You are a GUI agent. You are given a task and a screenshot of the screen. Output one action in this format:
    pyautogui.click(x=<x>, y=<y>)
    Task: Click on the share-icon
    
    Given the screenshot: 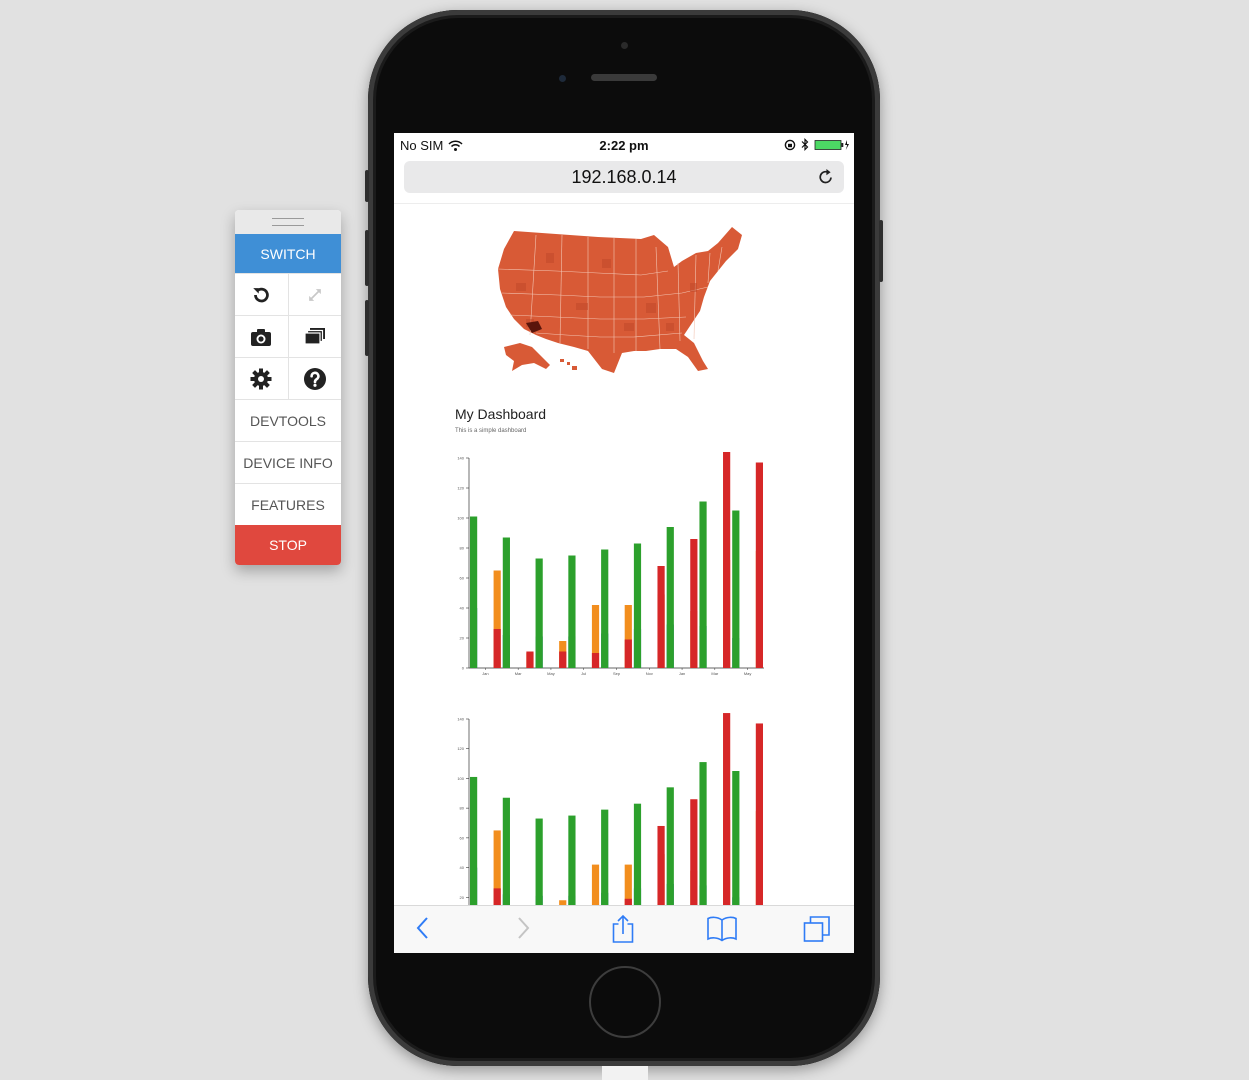 What is the action you would take?
    pyautogui.click(x=623, y=929)
    